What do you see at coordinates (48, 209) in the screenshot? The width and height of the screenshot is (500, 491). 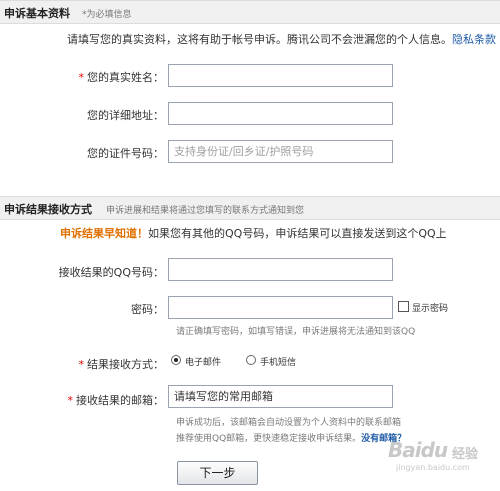 I see `section-title: 申诉结果接收方式` at bounding box center [48, 209].